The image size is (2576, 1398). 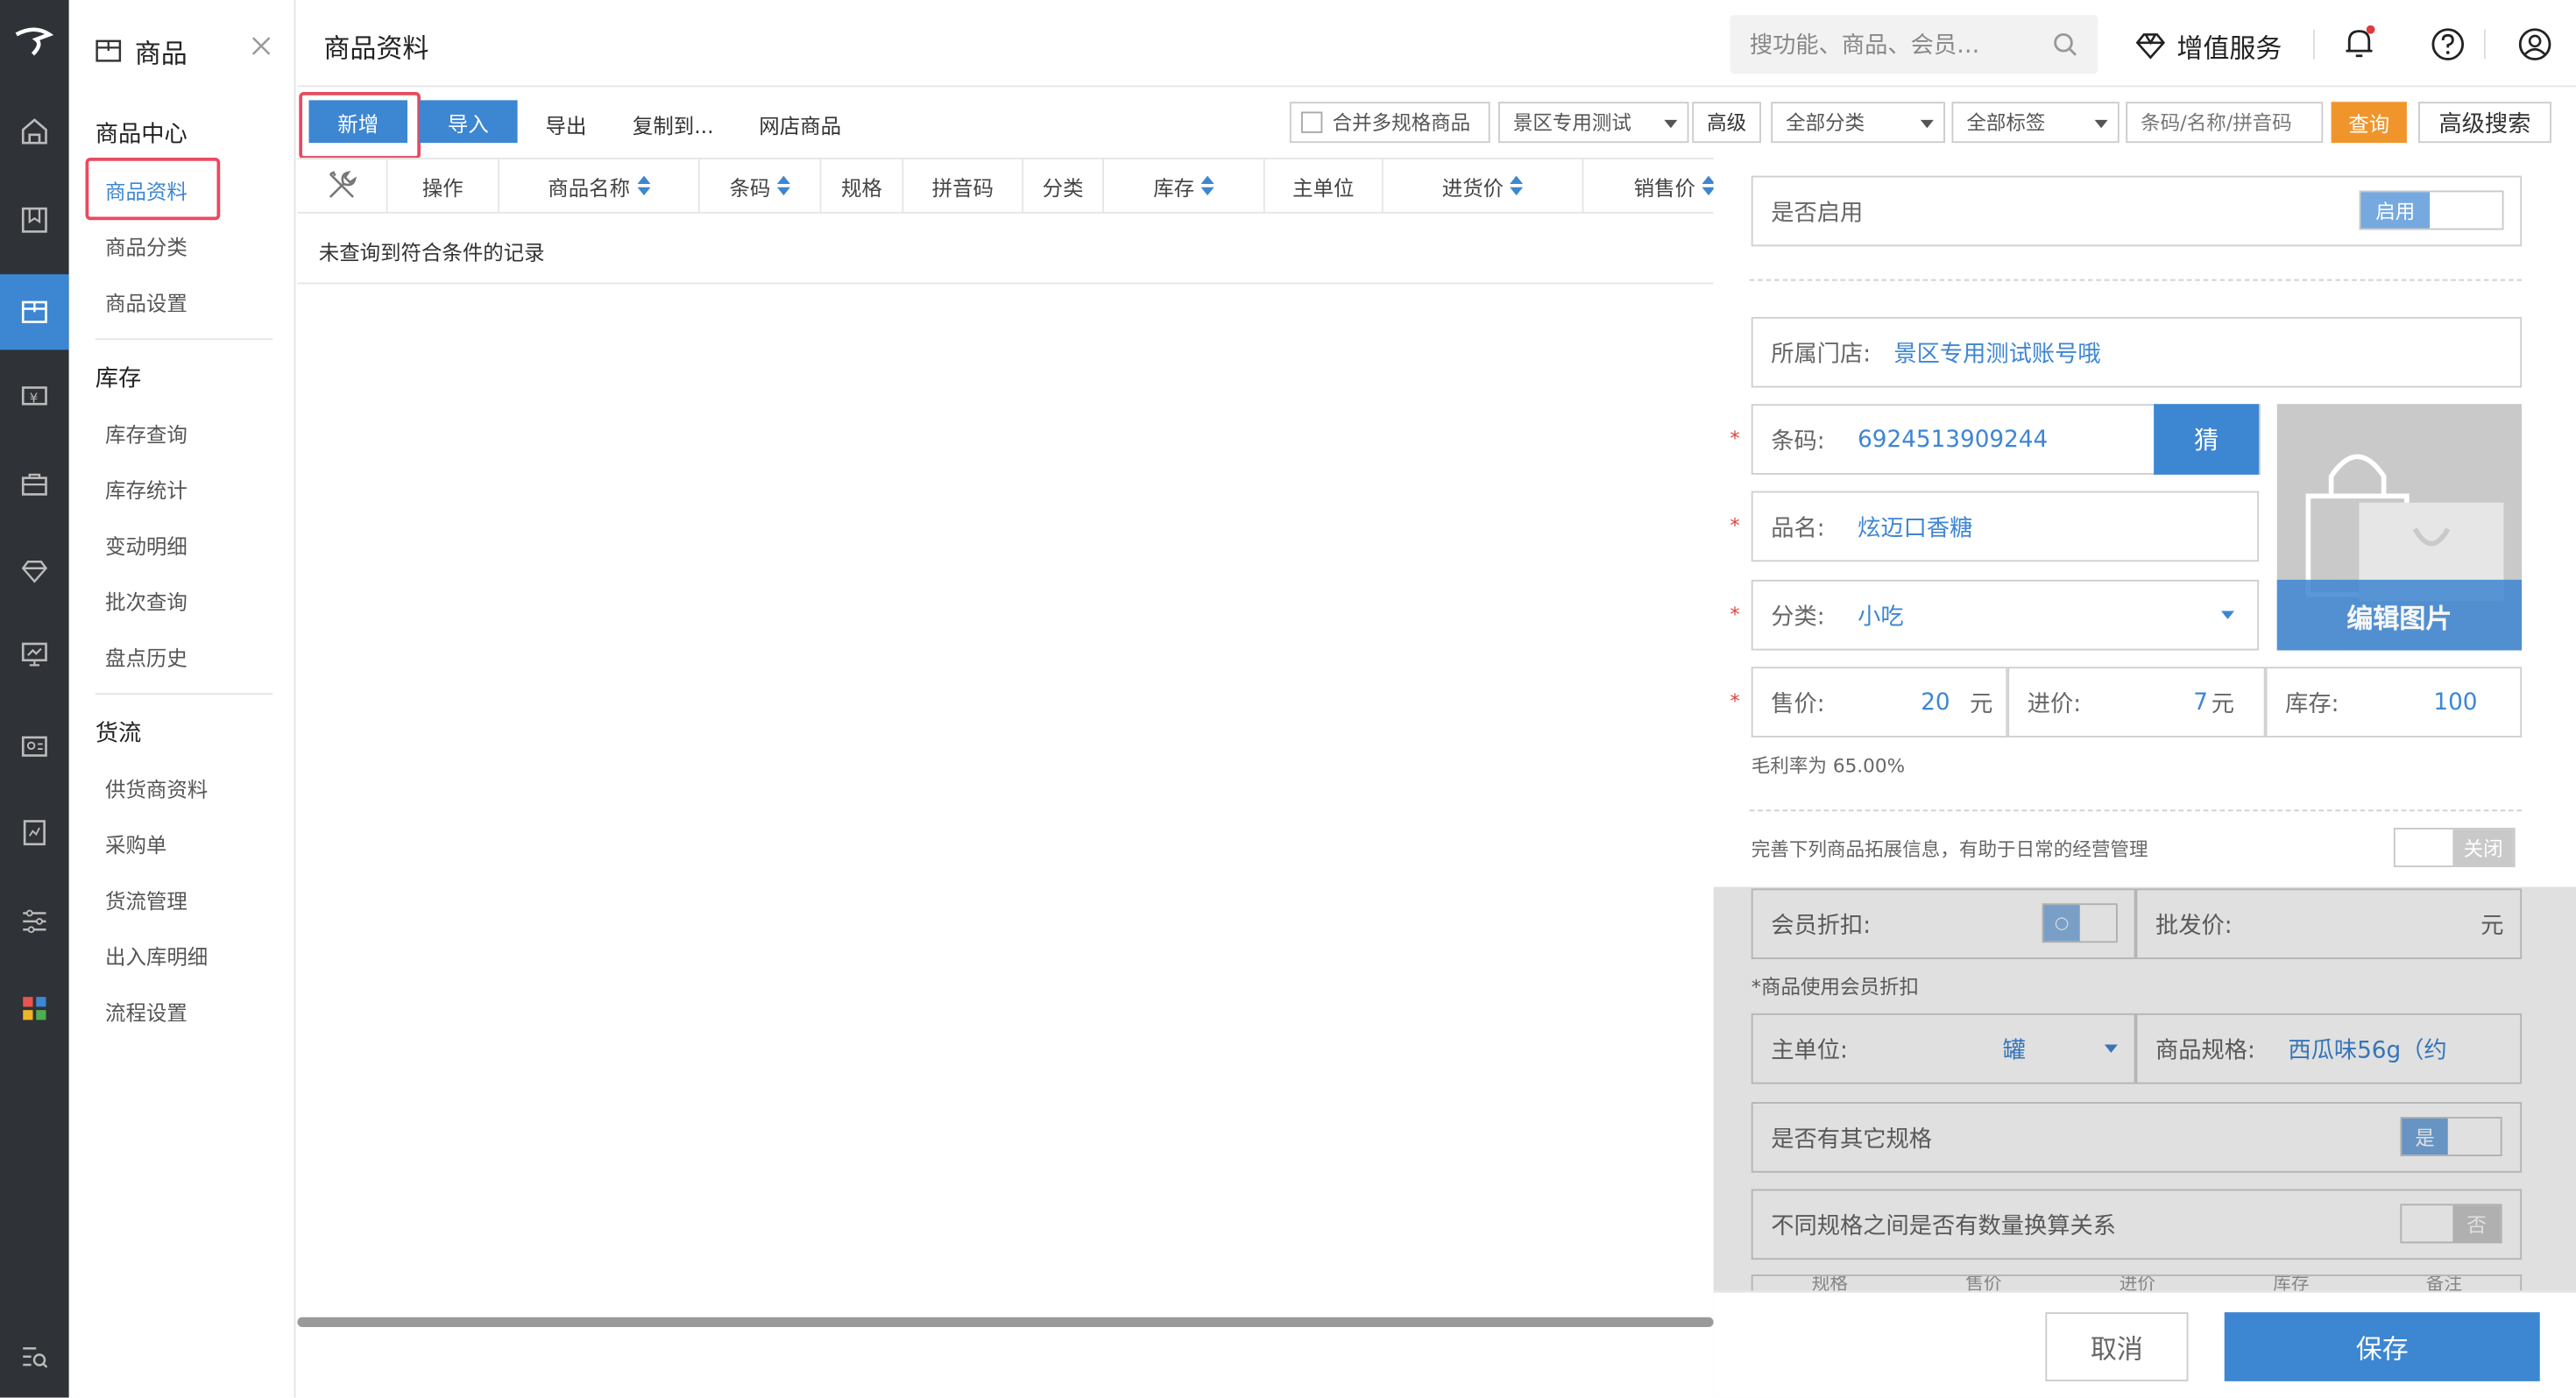 What do you see at coordinates (146, 656) in the screenshot?
I see `sidebar-item-stocktake-history: 盘点历史` at bounding box center [146, 656].